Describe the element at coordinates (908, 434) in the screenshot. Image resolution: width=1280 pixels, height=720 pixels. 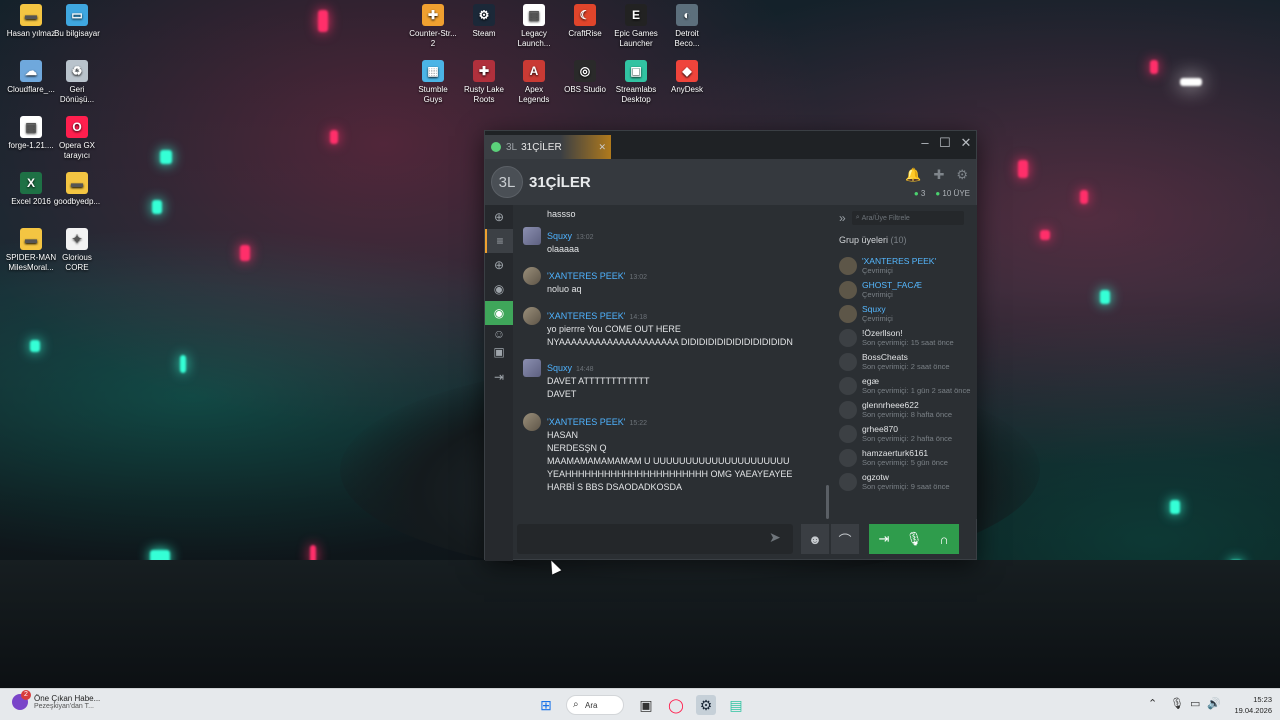
I see `member-item: grhee870 Son çevrimiçi: 2 hafta önce` at that location.